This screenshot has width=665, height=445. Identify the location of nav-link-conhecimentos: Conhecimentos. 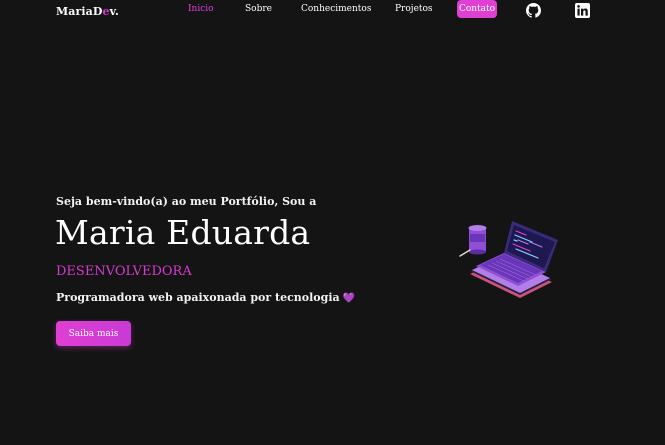
(336, 9).